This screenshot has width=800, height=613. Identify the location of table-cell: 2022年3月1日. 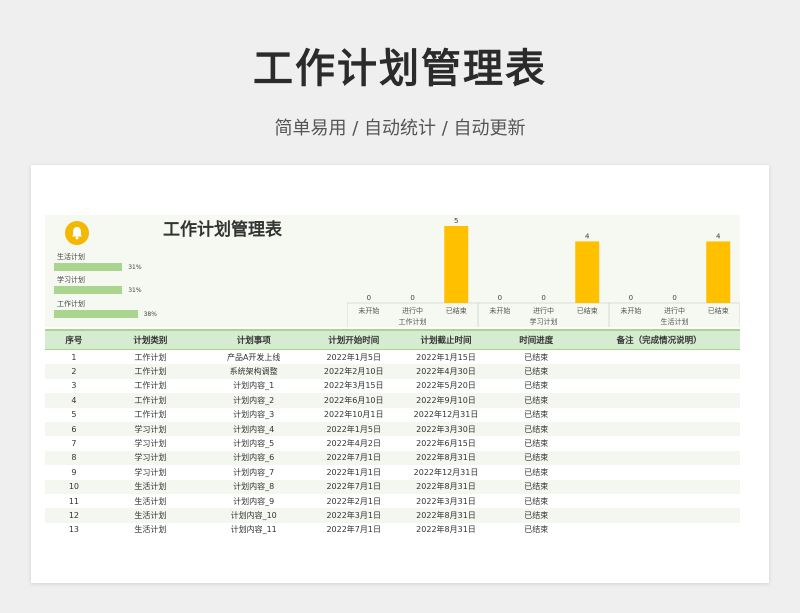
(353, 515).